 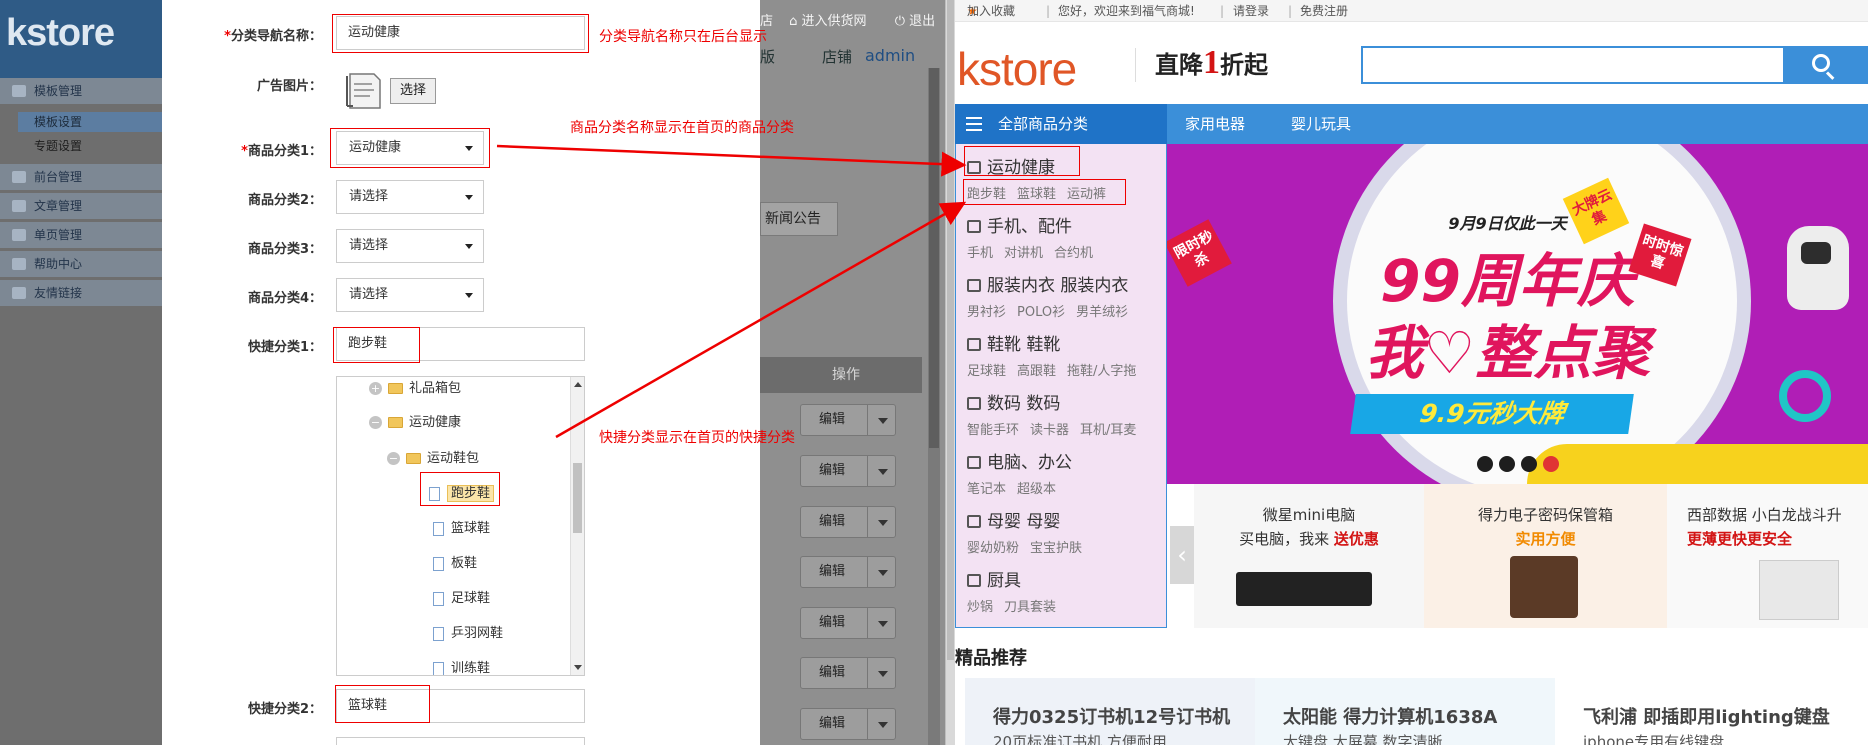 I want to click on sub-link: 篮球鞋, so click(x=1036, y=194).